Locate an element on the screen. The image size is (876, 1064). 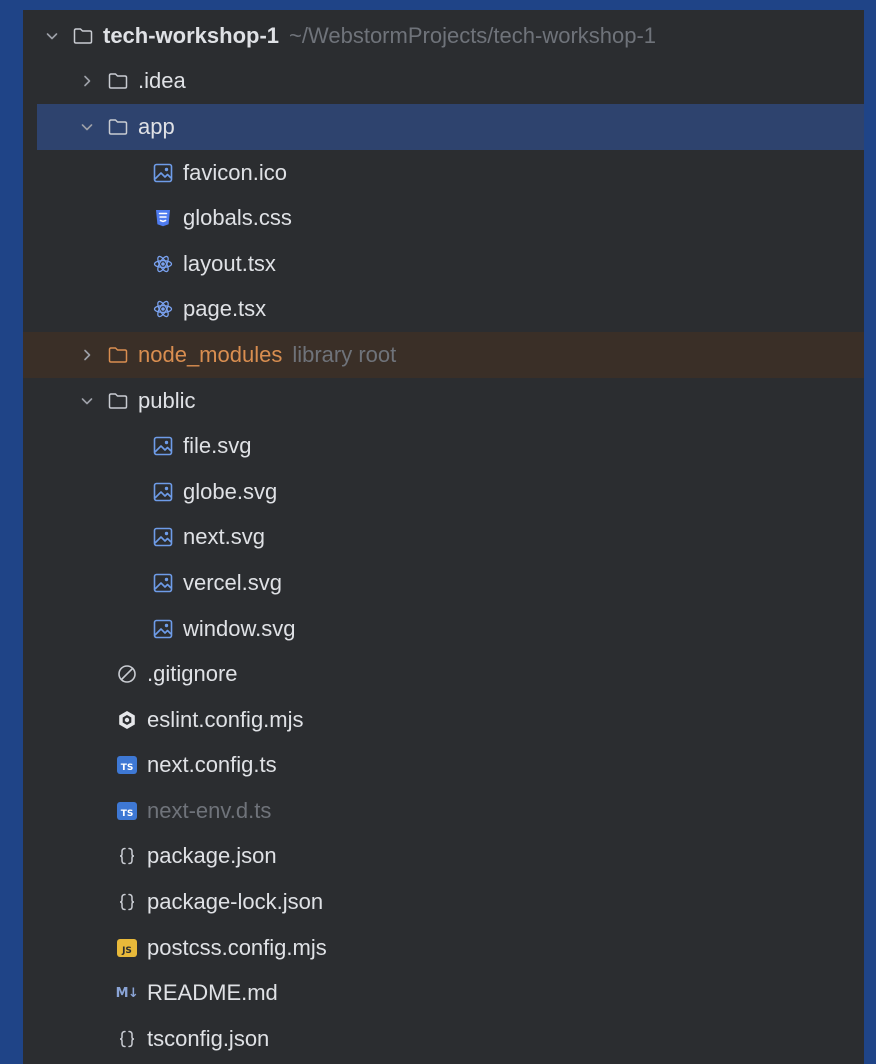
file-label: layout.tsx is located at coordinates (229, 263).